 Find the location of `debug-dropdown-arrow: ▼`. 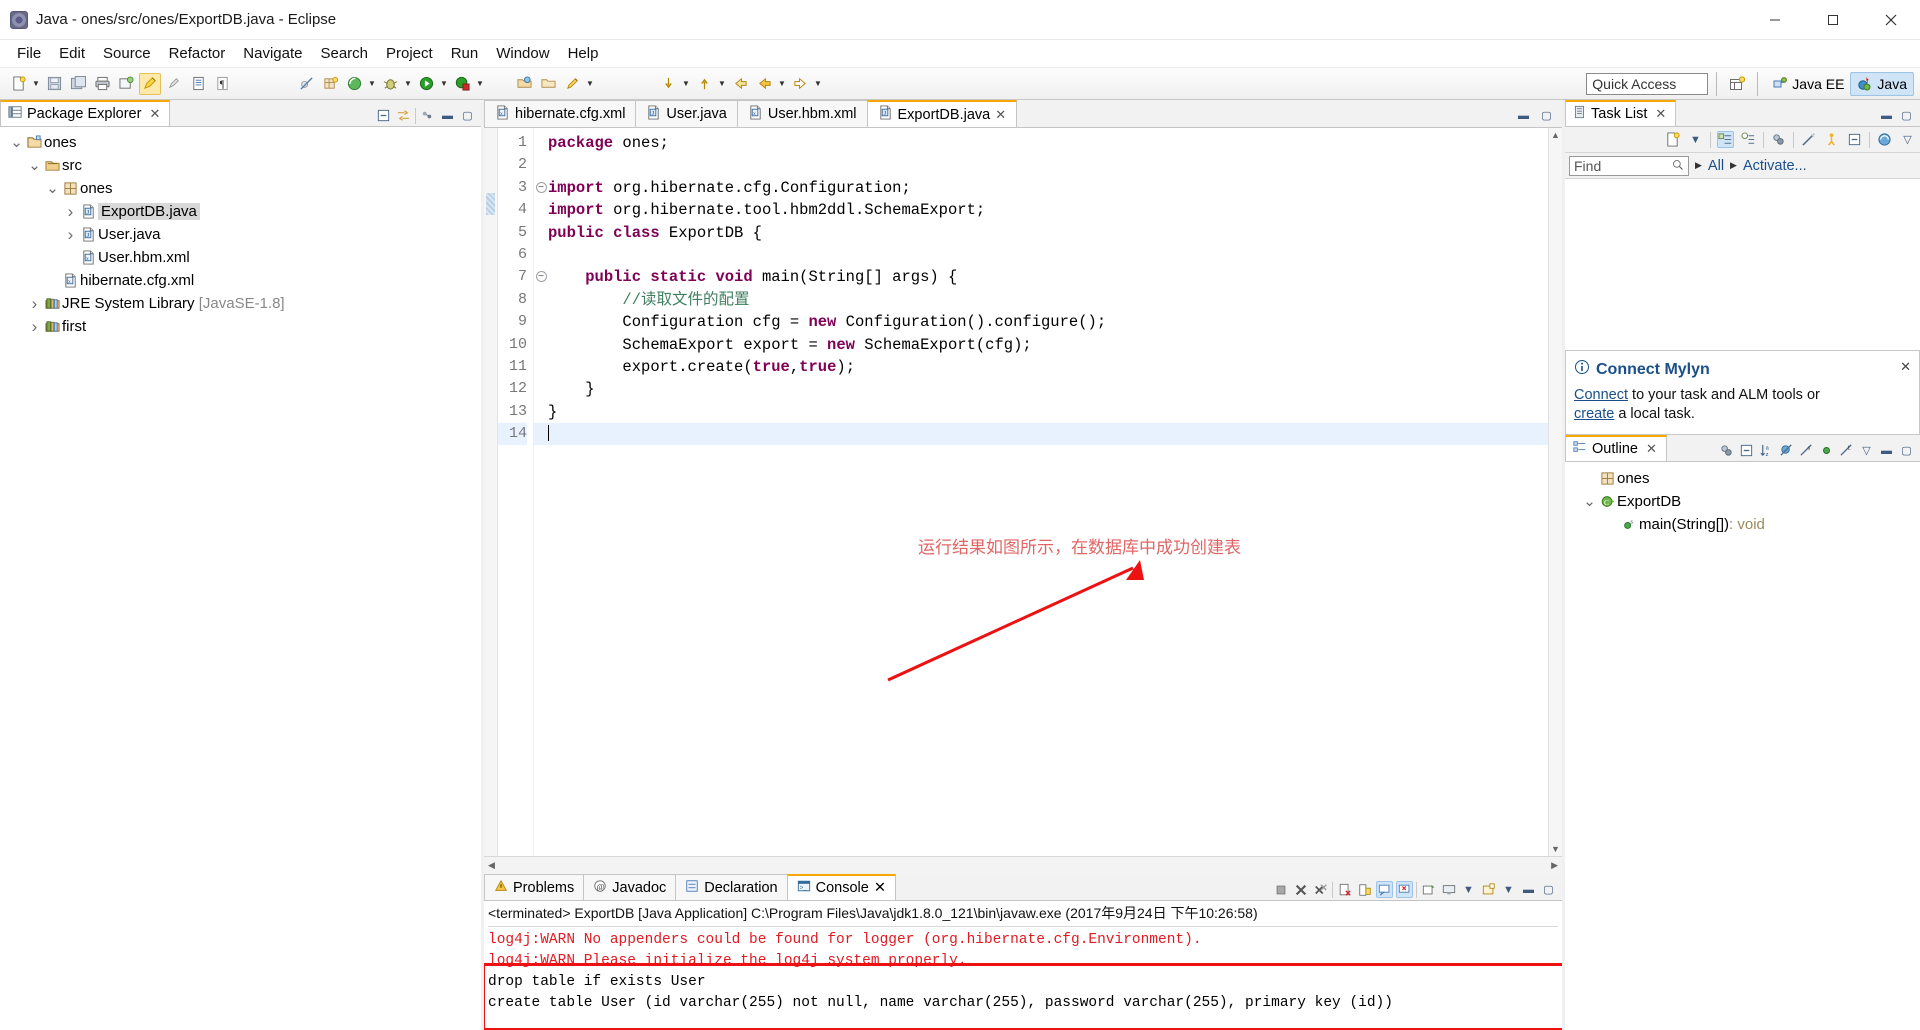

debug-dropdown-arrow: ▼ is located at coordinates (408, 84).